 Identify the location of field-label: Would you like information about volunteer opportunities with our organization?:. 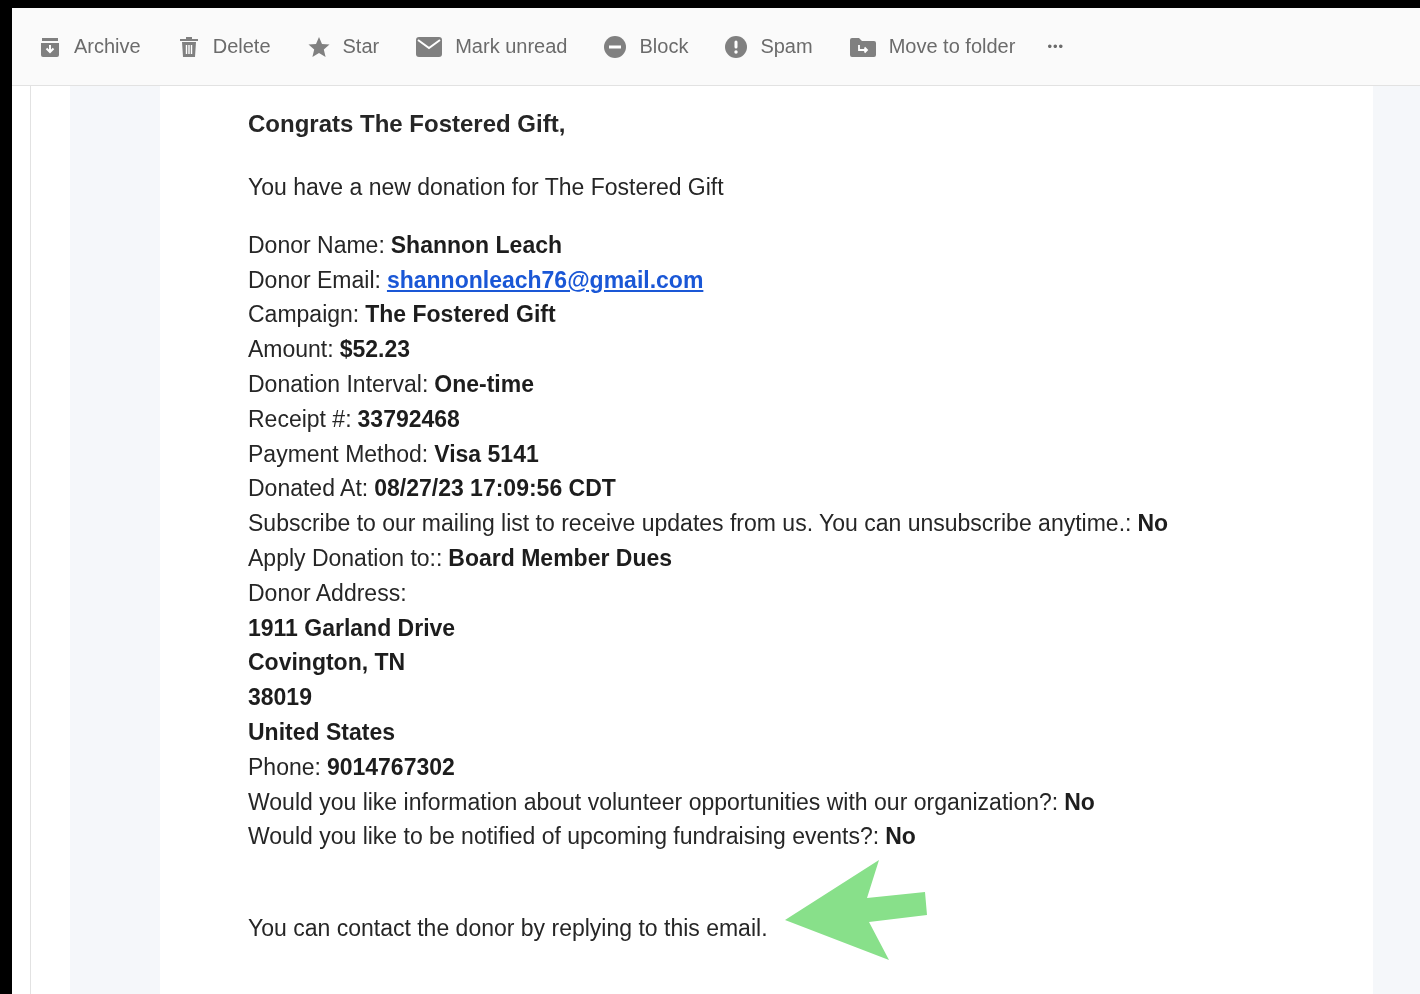
(653, 801).